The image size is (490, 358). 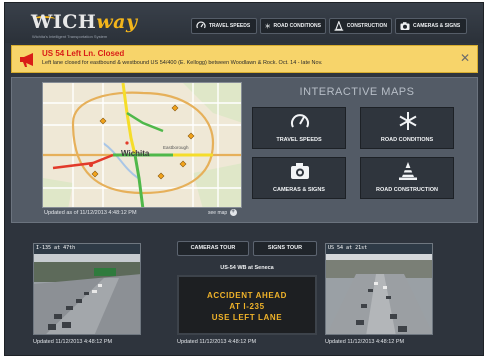 What do you see at coordinates (176, 147) in the screenshot?
I see `map-district-label: Eastborough` at bounding box center [176, 147].